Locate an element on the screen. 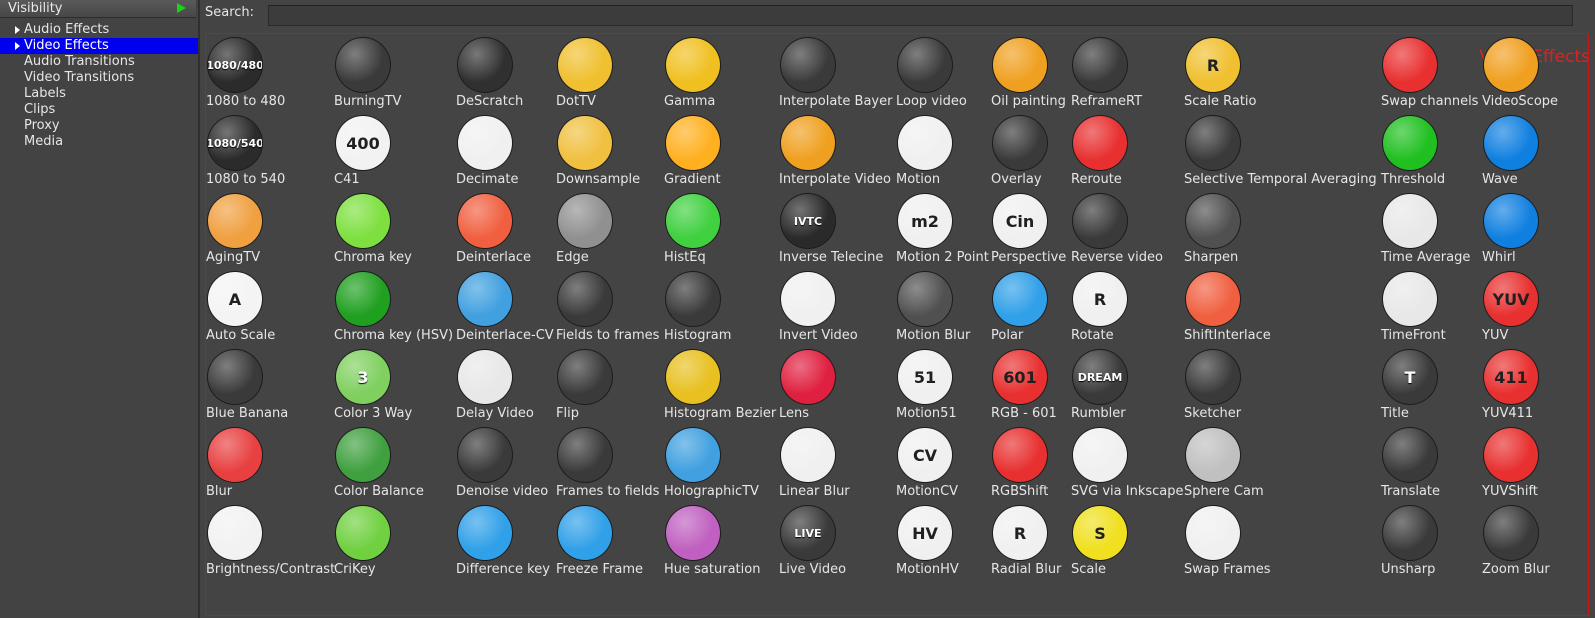 This screenshot has height=618, width=1595. rgb-601-icon: 601 is located at coordinates (1020, 377).